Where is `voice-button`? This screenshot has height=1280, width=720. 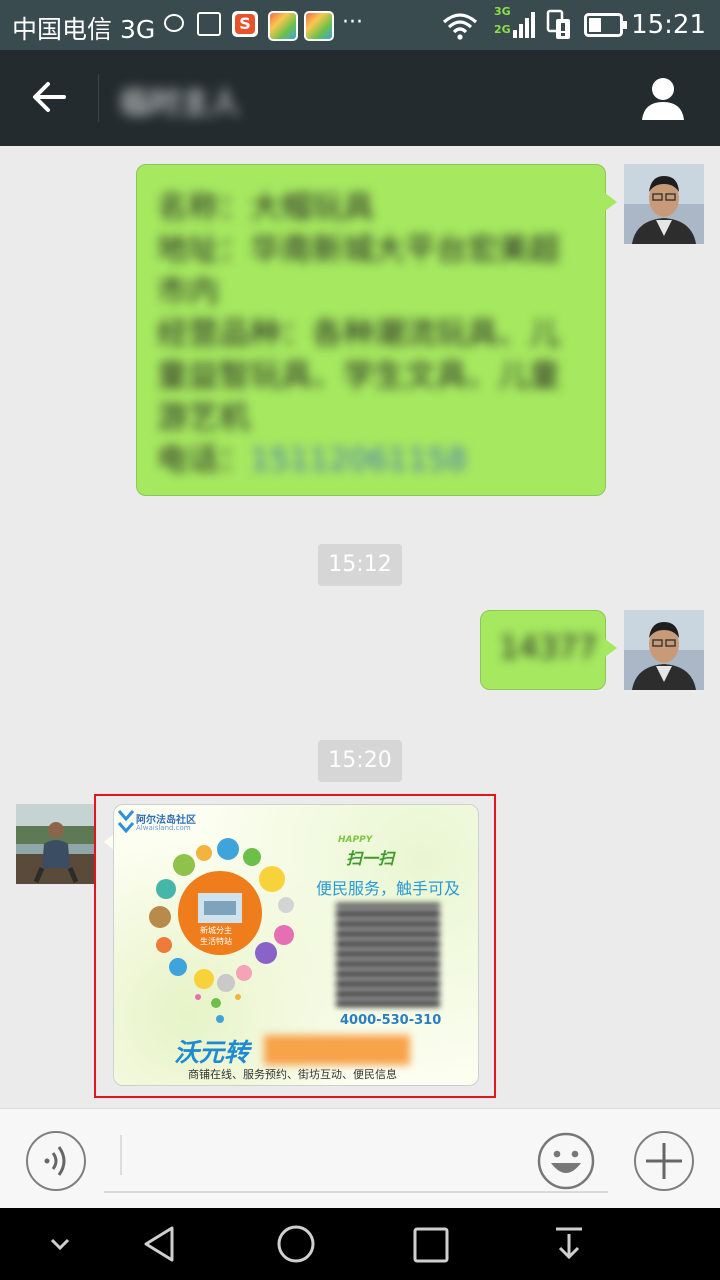
voice-button is located at coordinates (56, 1161).